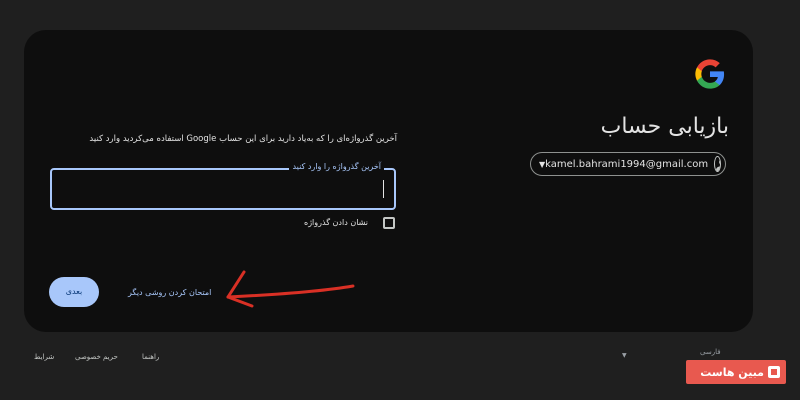 This screenshot has width=800, height=400. Describe the element at coordinates (624, 355) in the screenshot. I see `caret-down-icon: ▼` at that location.